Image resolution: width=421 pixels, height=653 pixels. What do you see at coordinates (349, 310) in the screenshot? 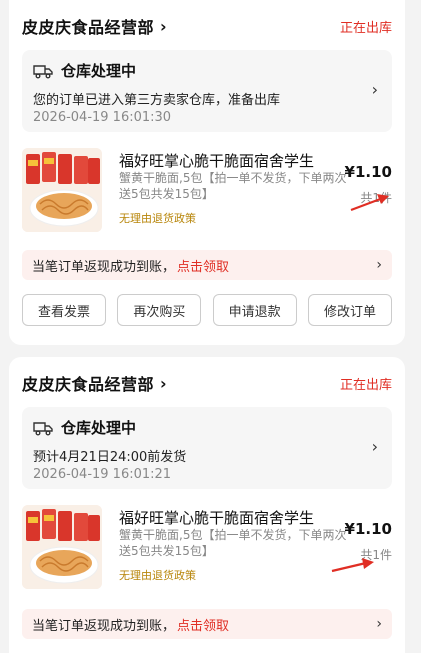
I see `modify-order-button: 修改订单` at bounding box center [349, 310].